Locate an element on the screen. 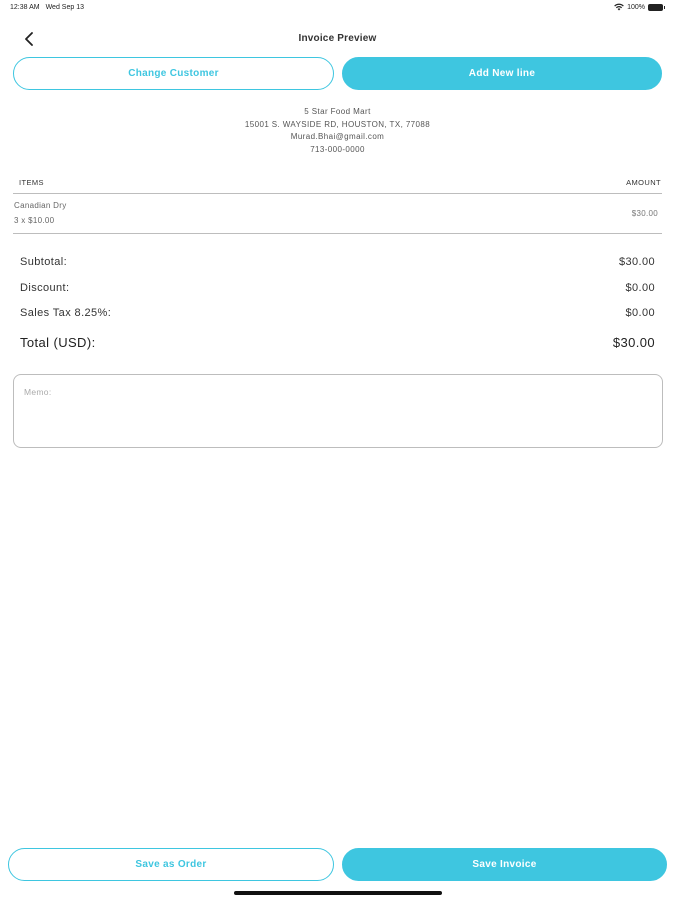 This screenshot has height=900, width=675. sales-tax-value: $0.00 is located at coordinates (640, 313).